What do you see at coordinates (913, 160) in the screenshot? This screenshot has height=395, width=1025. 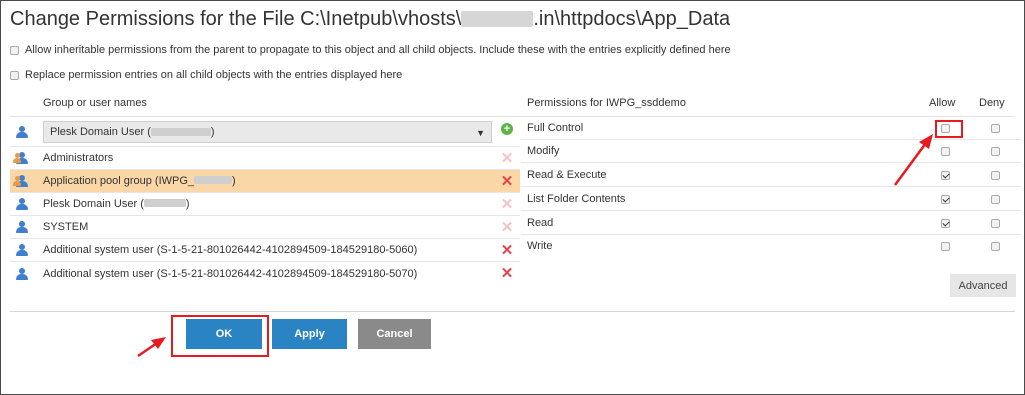 I see `arrow-to-full-control` at bounding box center [913, 160].